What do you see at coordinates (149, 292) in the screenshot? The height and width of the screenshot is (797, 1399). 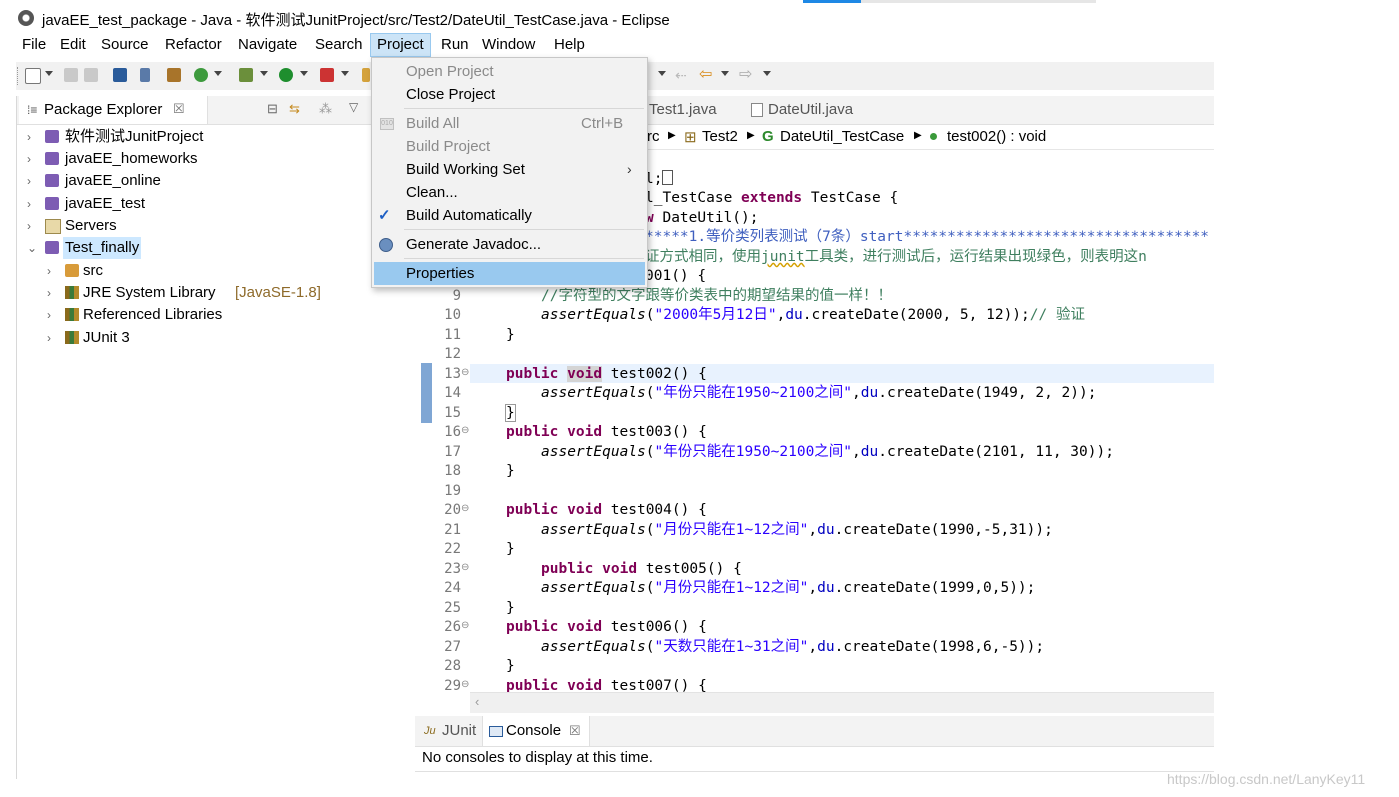 I see `tree-item-label: JRE System Library` at bounding box center [149, 292].